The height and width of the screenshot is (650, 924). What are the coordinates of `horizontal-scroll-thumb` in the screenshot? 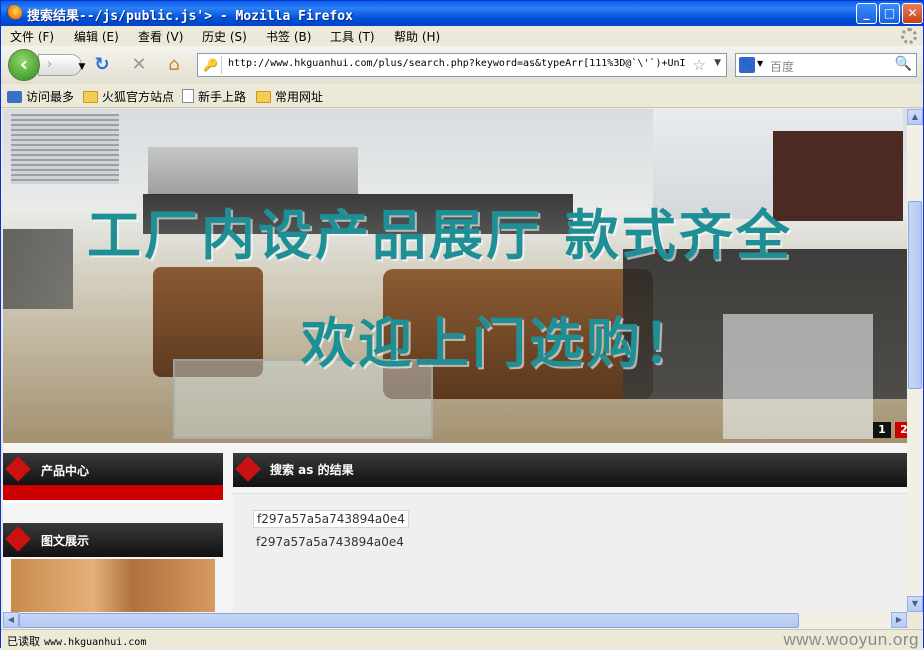 It's located at (409, 620).